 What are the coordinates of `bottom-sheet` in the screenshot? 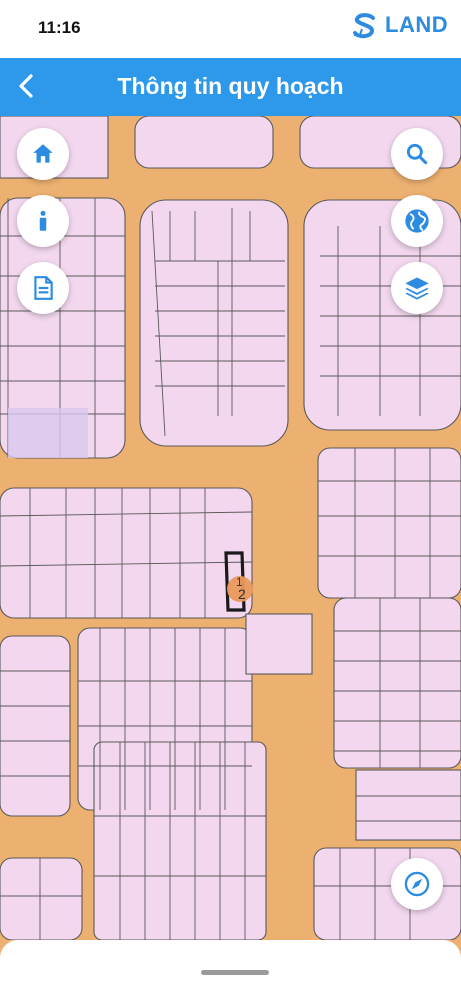 It's located at (230, 970).